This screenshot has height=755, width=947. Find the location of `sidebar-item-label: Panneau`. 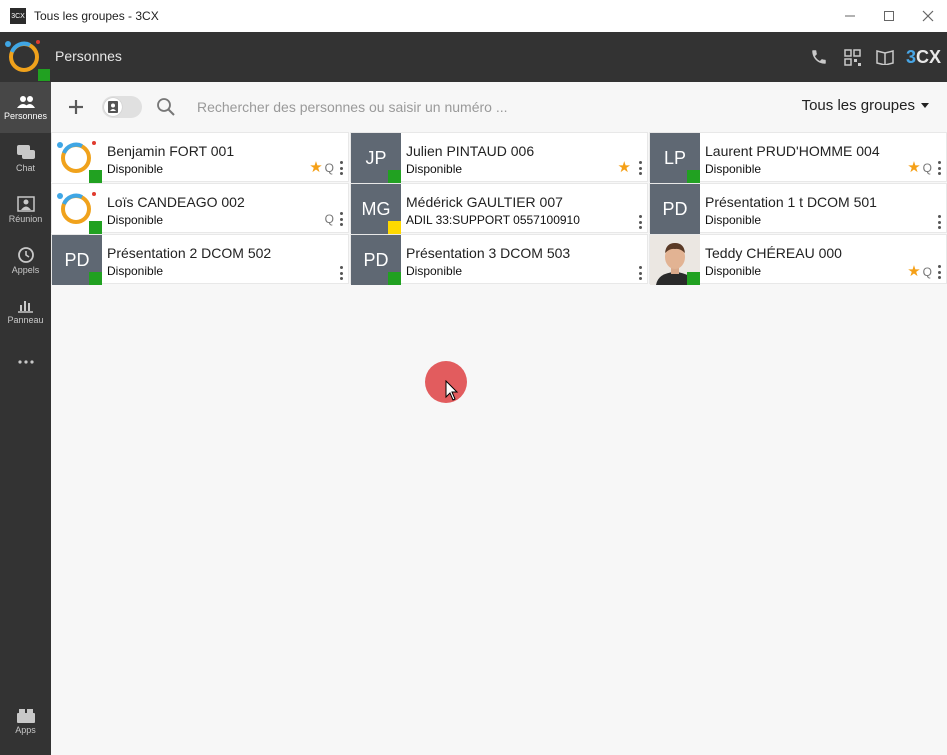

sidebar-item-label: Panneau is located at coordinates (25, 320).